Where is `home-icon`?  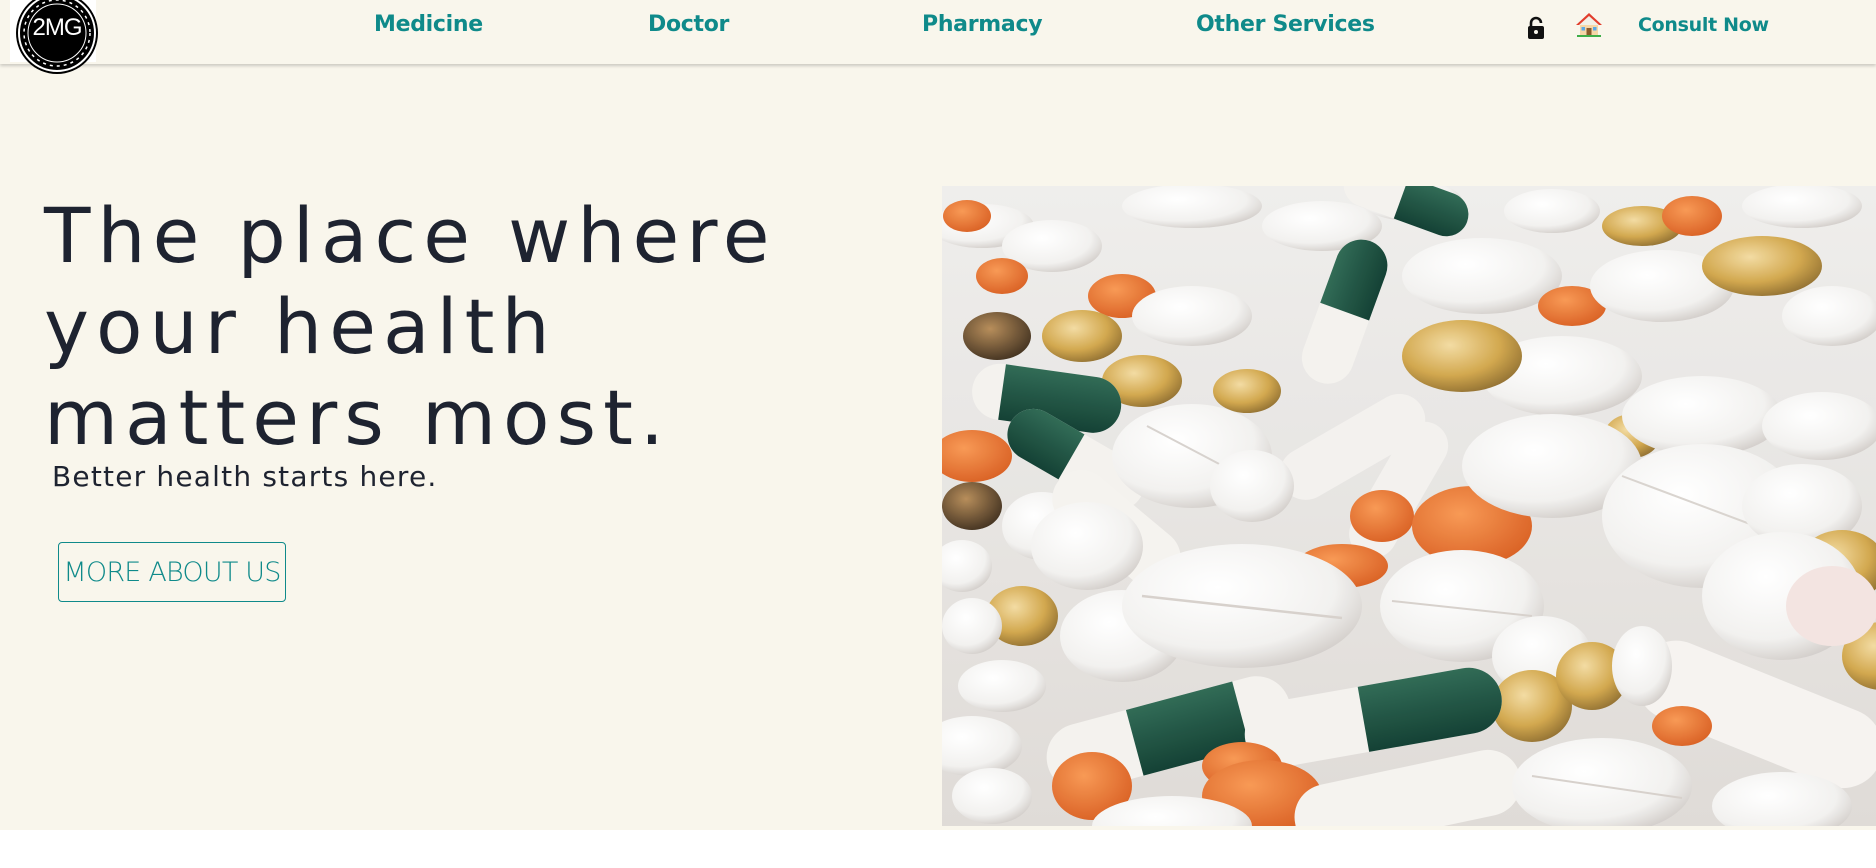
home-icon is located at coordinates (1589, 25).